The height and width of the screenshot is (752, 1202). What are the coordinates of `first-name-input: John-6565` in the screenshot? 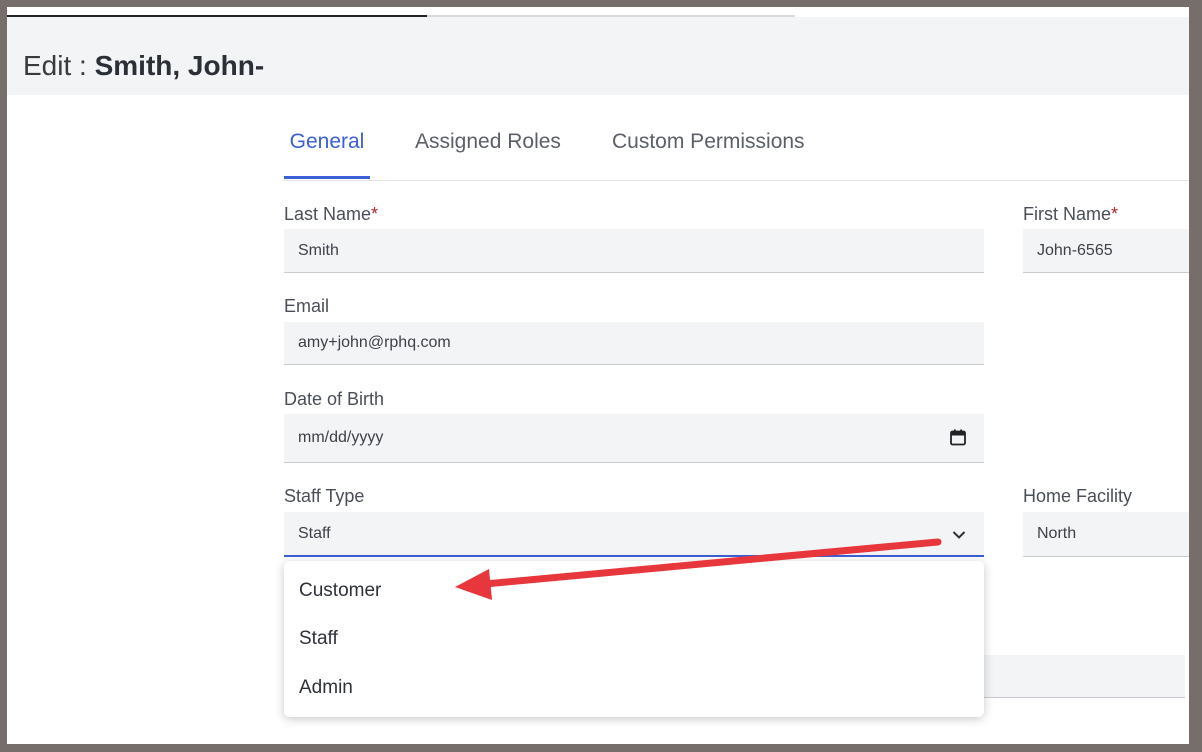 It's located at (1106, 251).